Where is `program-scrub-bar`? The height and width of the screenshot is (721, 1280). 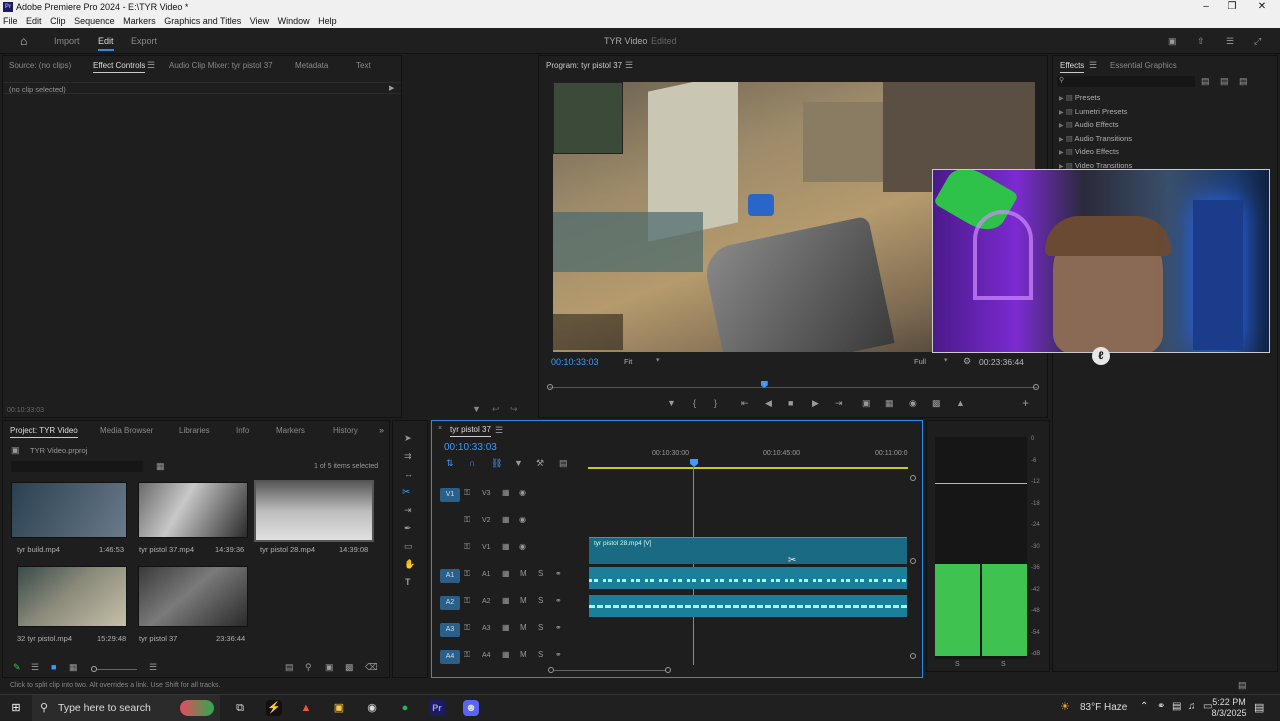
program-scrub-bar is located at coordinates (793, 387).